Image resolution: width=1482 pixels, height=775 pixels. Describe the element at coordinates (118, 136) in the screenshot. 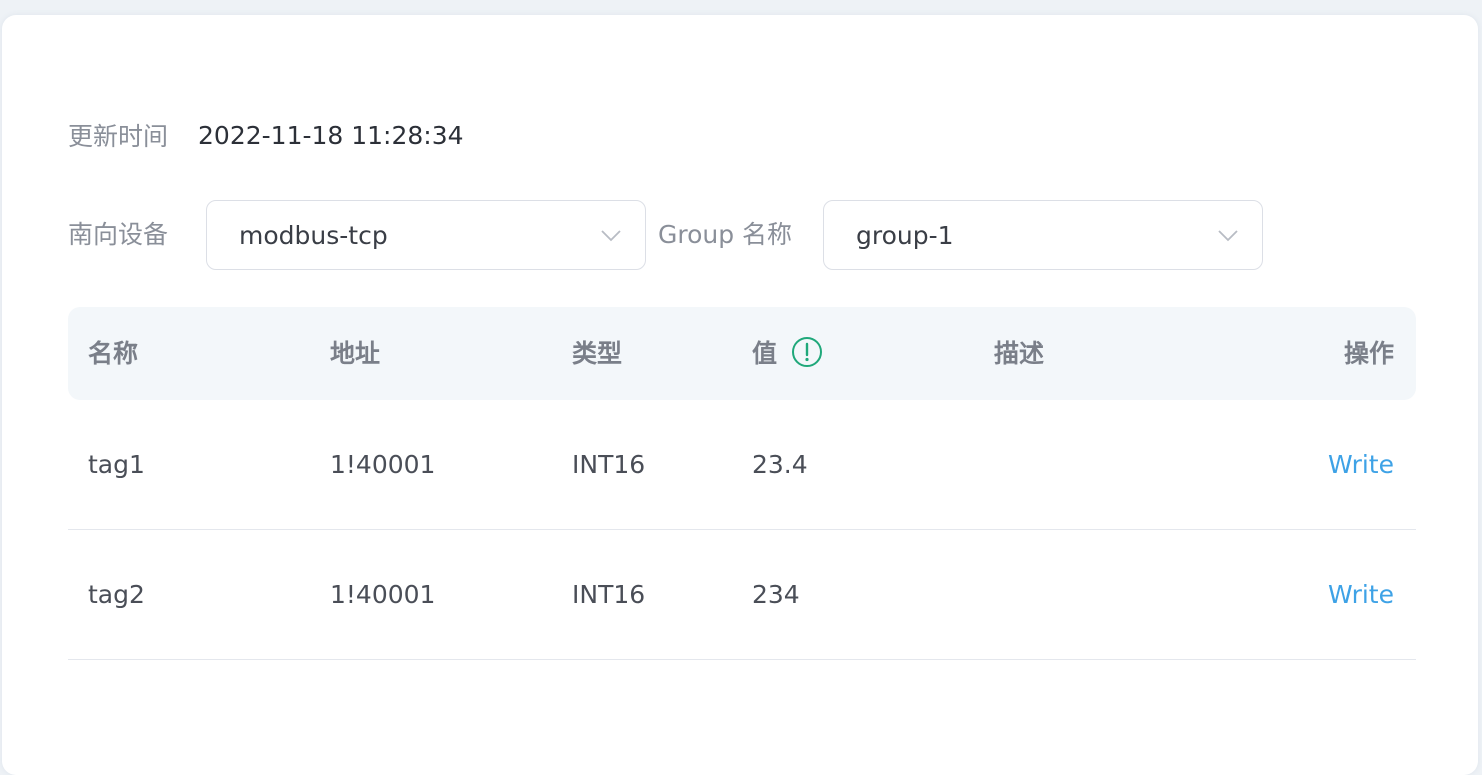

I see `update-time-label: 更新时间` at that location.